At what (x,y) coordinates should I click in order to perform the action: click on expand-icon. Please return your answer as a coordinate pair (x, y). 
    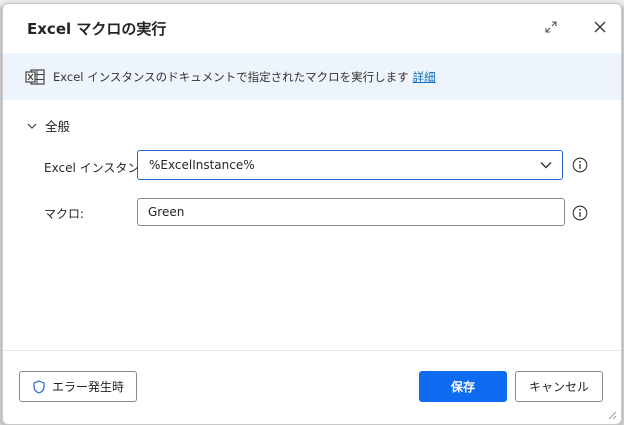
    Looking at the image, I should click on (551, 27).